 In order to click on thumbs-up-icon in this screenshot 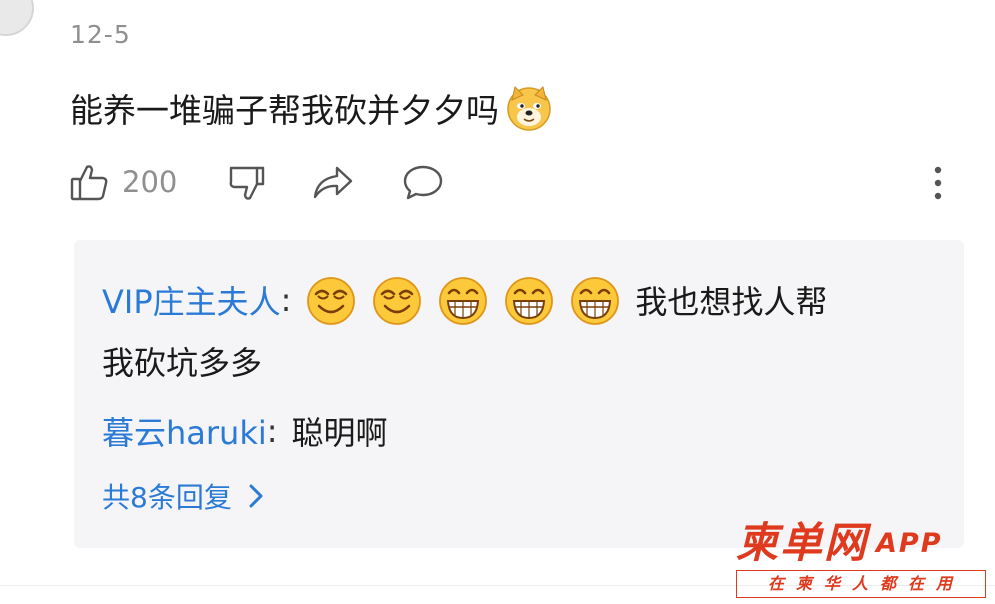, I will do `click(89, 183)`.